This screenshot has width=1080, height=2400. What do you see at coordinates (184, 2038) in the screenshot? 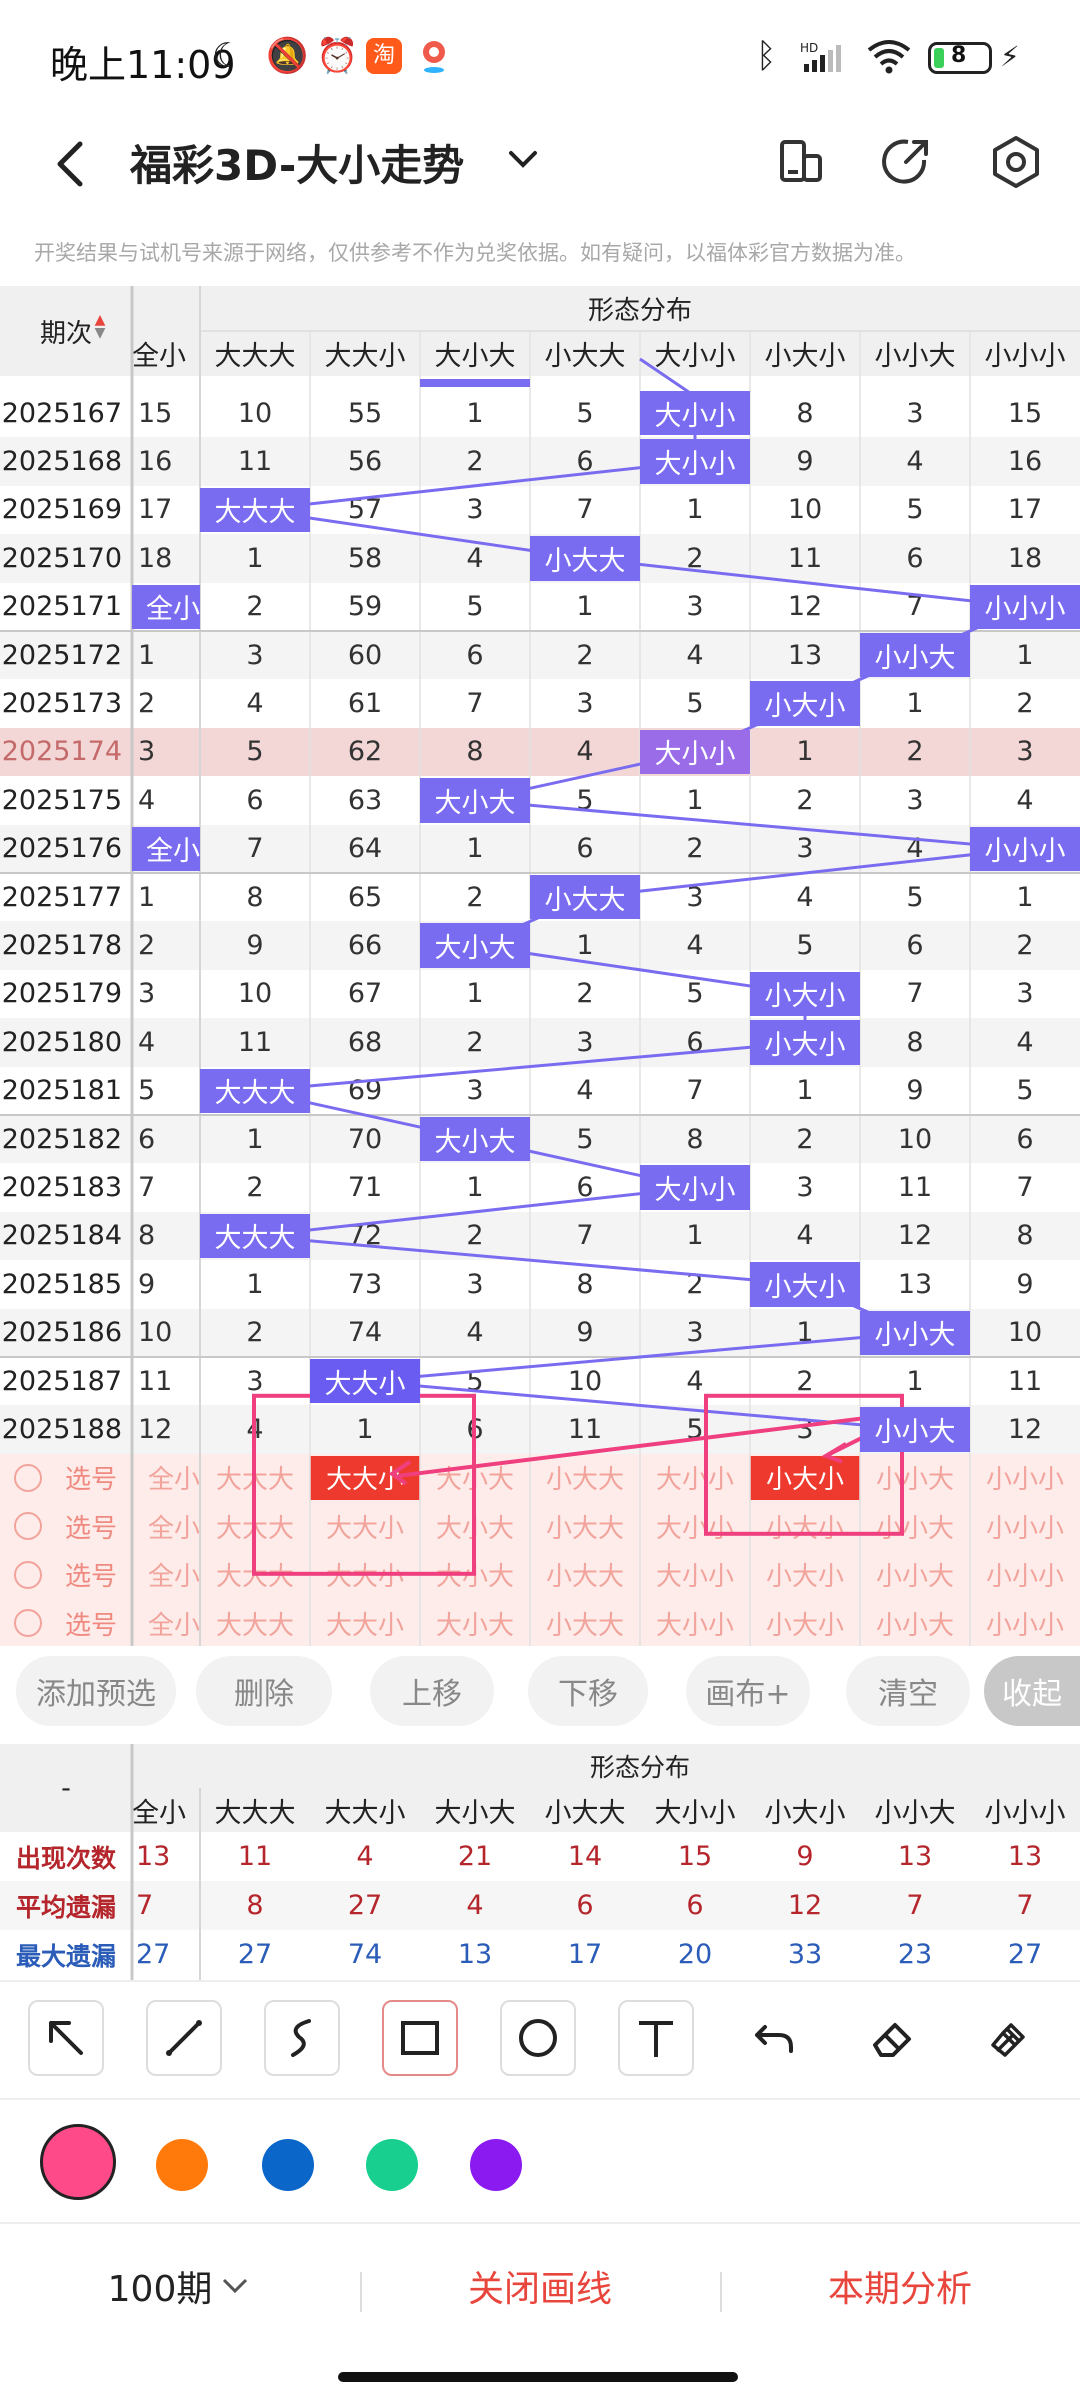
I see `line-tool-icon` at bounding box center [184, 2038].